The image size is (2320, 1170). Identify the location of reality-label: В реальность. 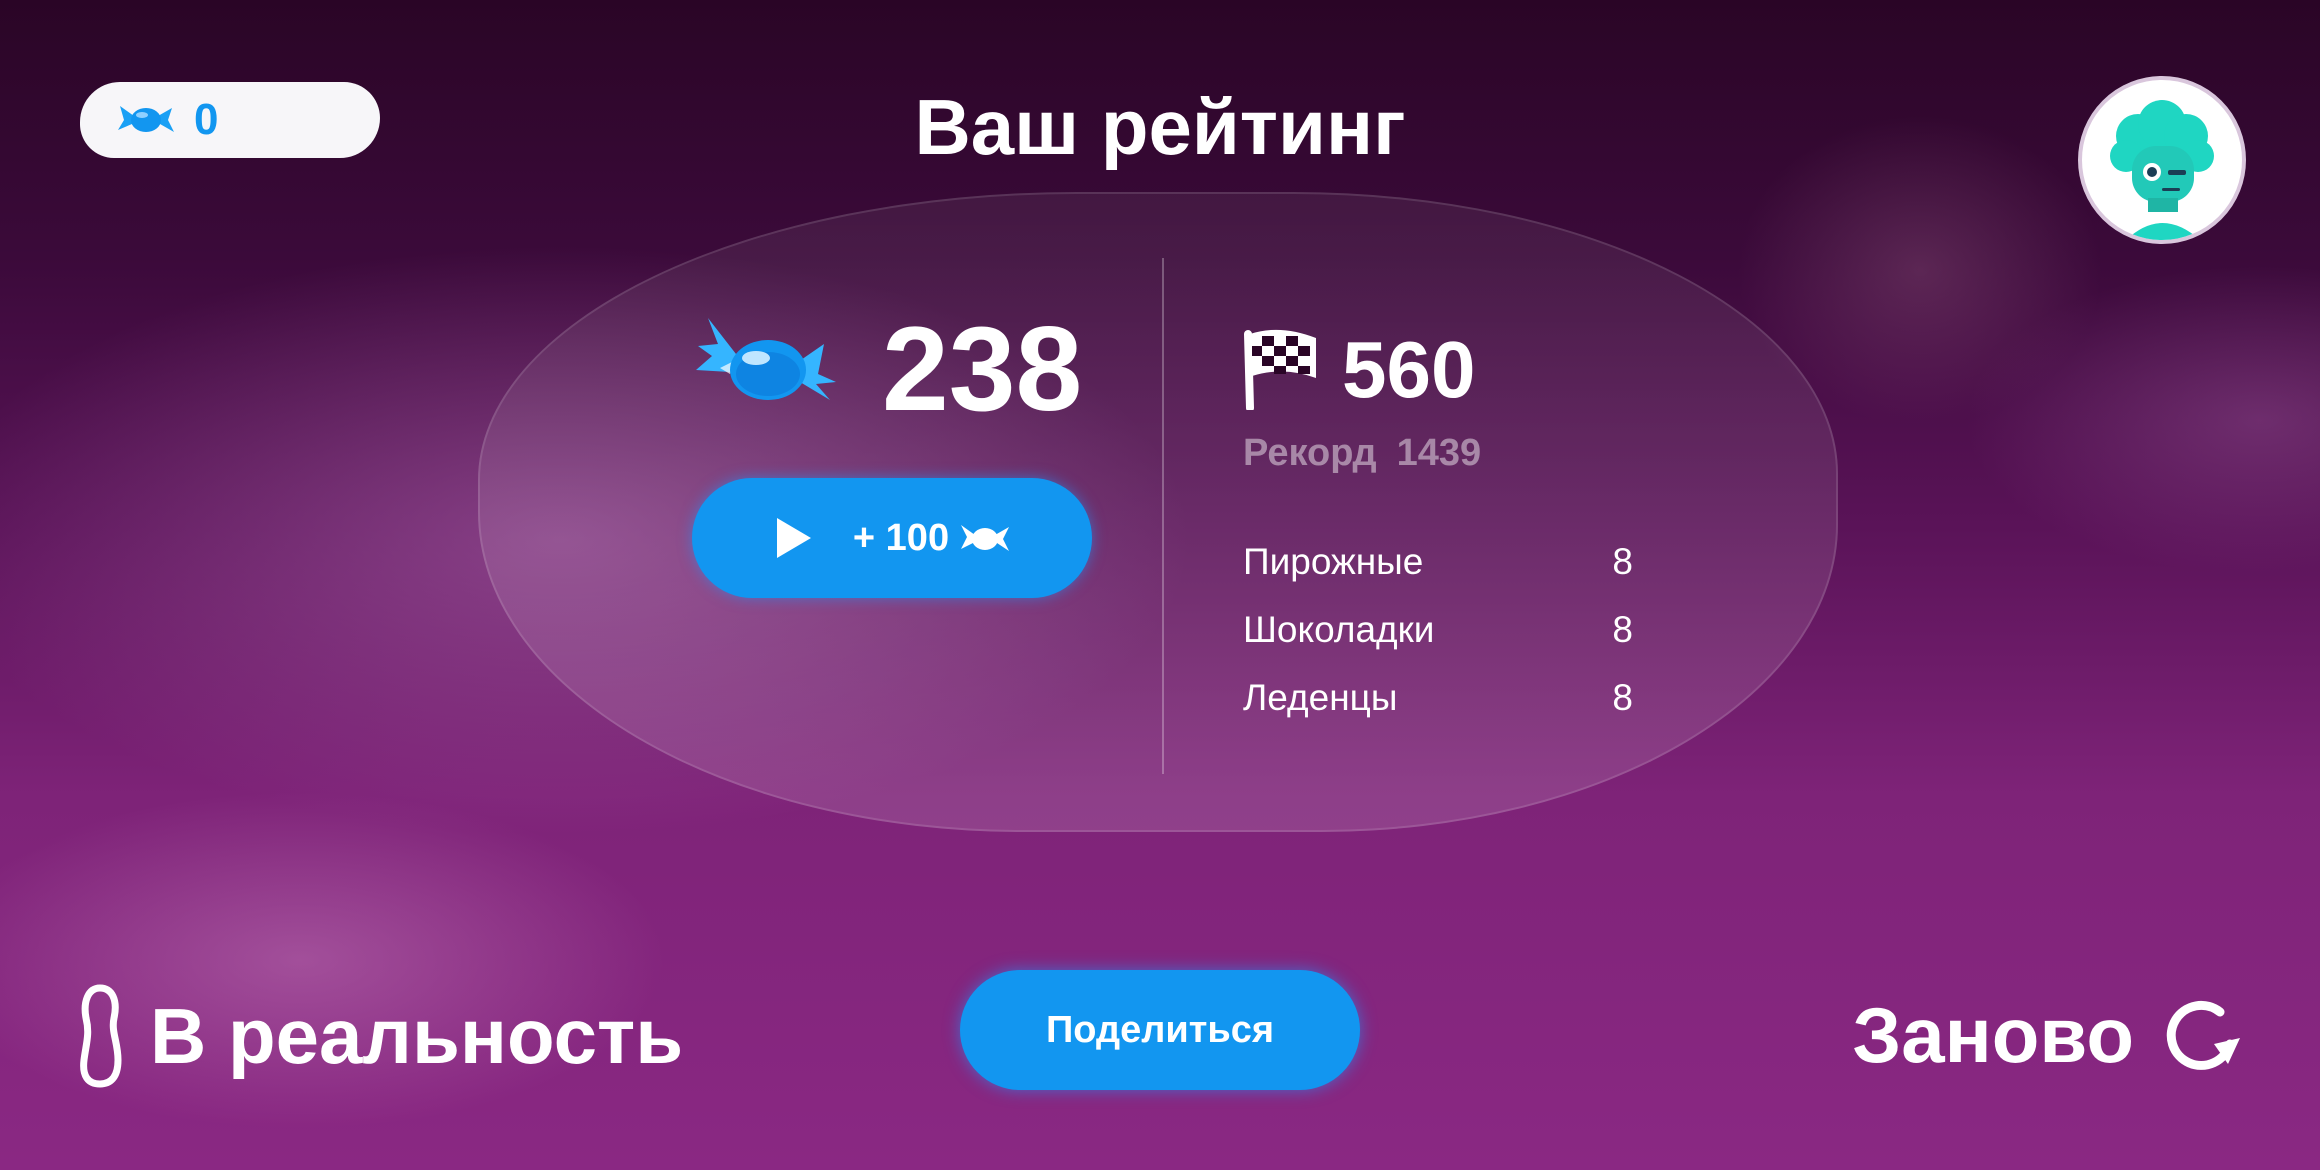
(417, 1035).